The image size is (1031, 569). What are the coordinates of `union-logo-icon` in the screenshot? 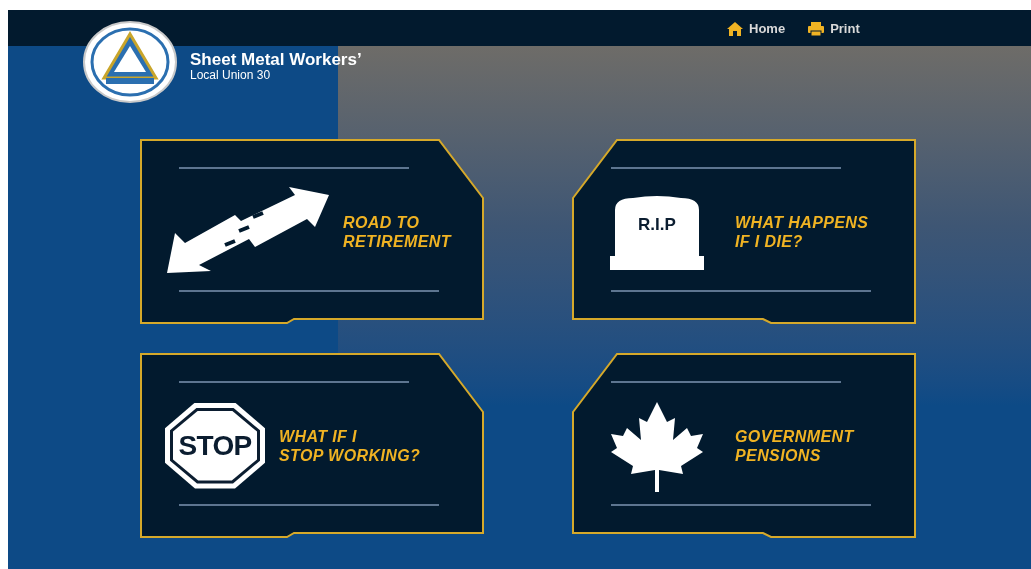 It's located at (130, 62).